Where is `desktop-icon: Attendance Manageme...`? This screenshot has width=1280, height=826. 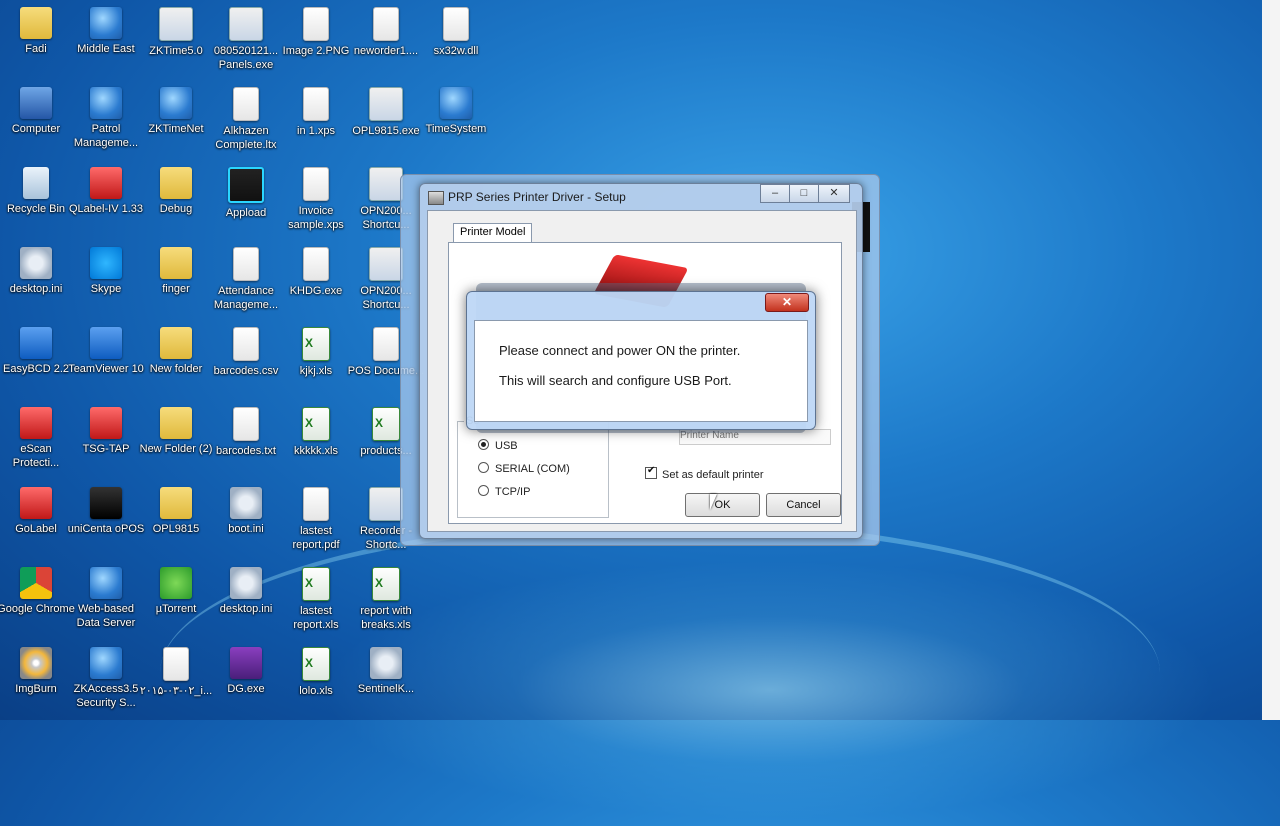 desktop-icon: Attendance Manageme... is located at coordinates (246, 279).